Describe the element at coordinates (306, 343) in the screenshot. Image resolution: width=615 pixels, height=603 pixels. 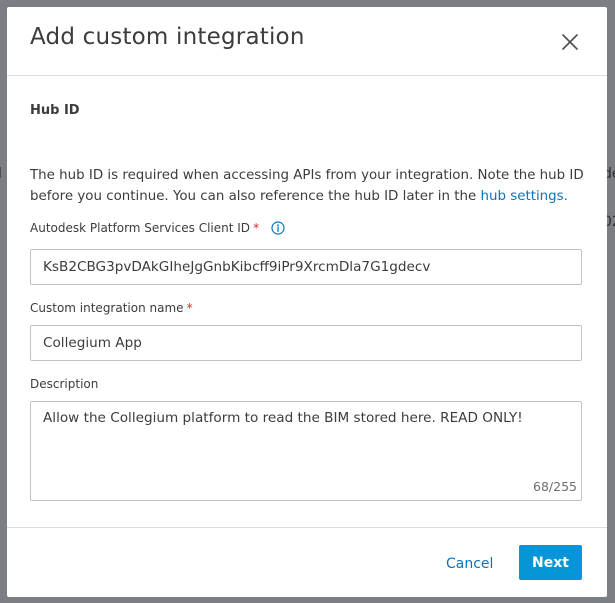
I see `integration-name-input` at that location.